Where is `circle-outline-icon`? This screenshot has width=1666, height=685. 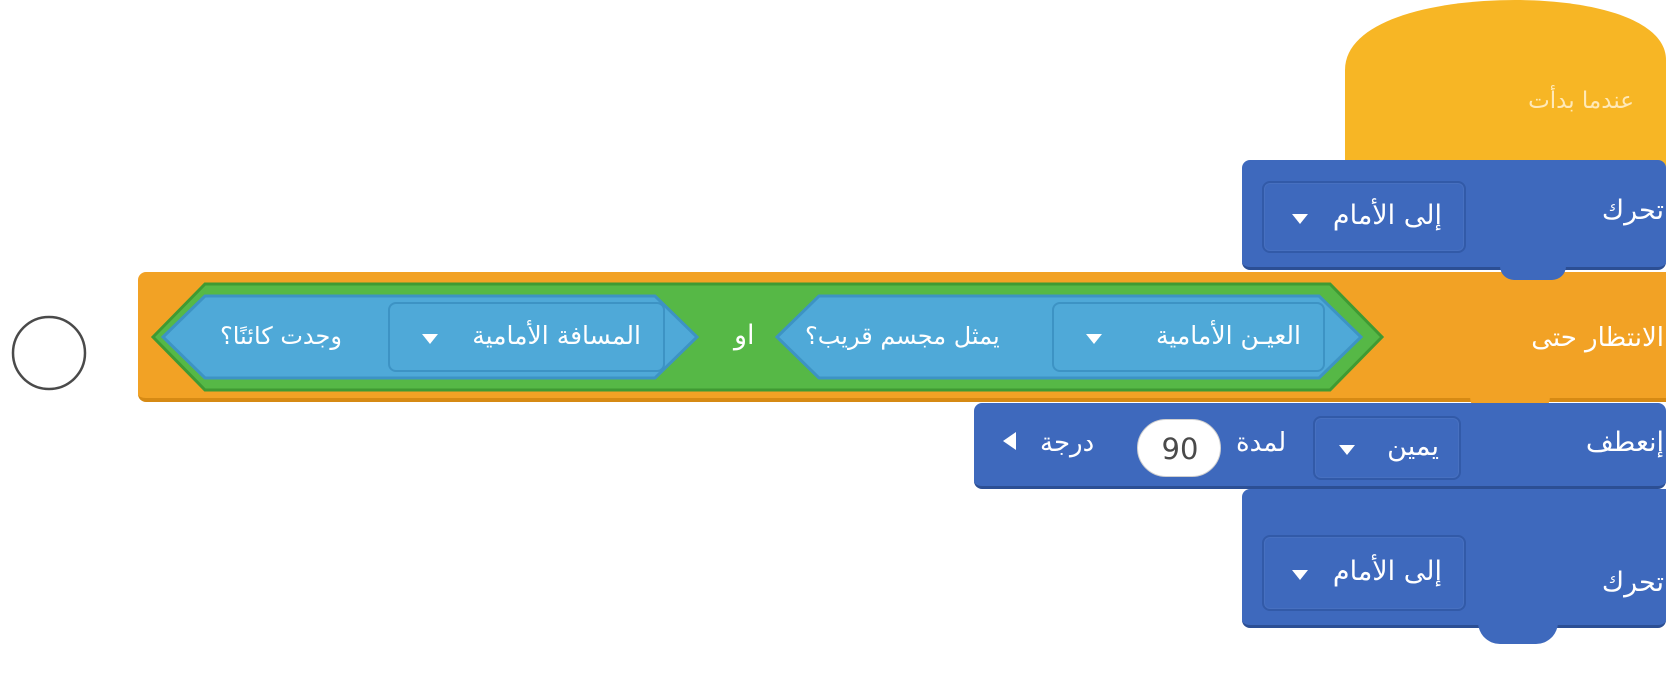
circle-outline-icon is located at coordinates (49, 353).